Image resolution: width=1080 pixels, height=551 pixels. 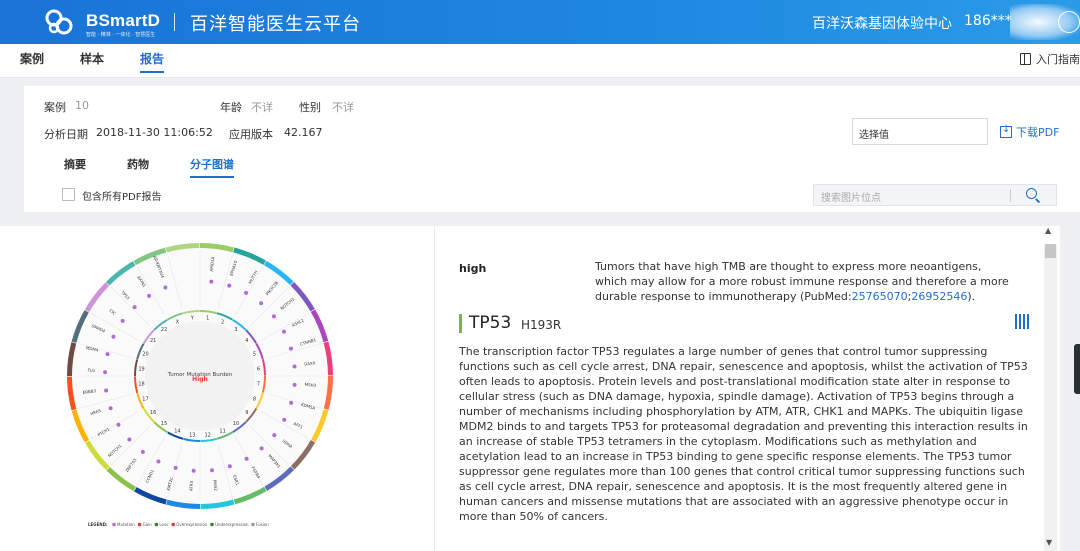 What do you see at coordinates (123, 20) in the screenshot?
I see `brand-name: BSmartD` at bounding box center [123, 20].